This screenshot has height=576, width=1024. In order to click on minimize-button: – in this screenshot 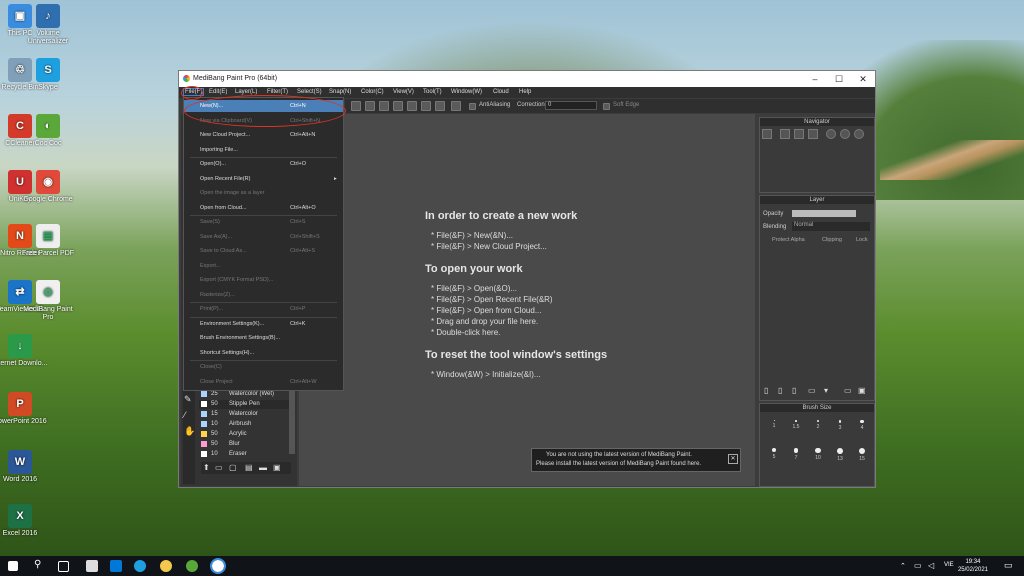, I will do `click(815, 79)`.